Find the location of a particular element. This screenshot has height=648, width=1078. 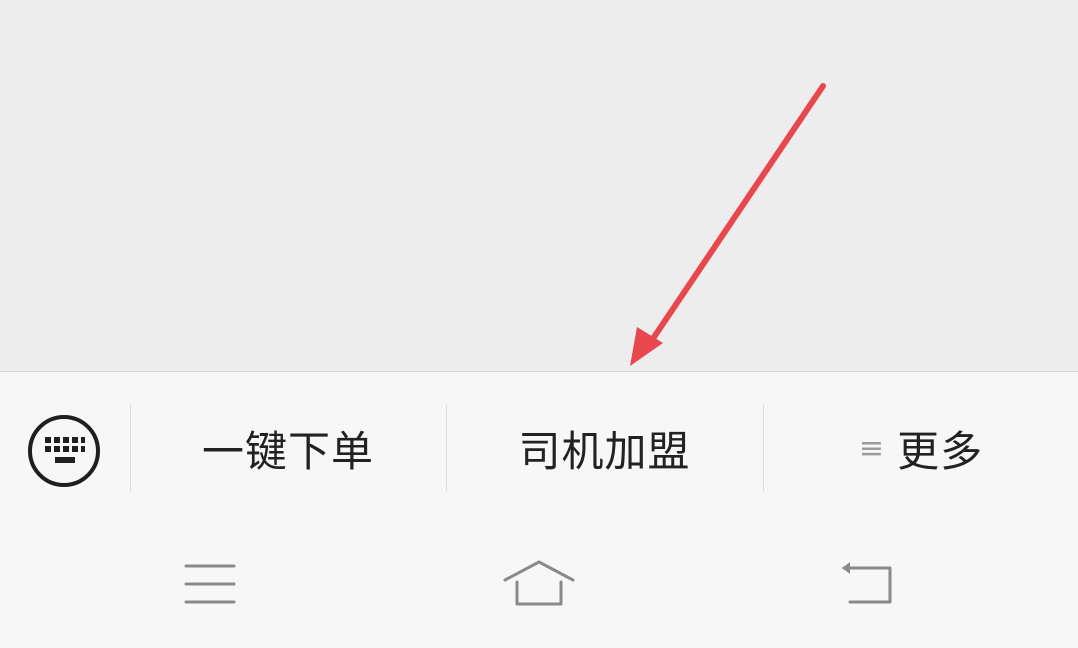

home-icon is located at coordinates (539, 583).